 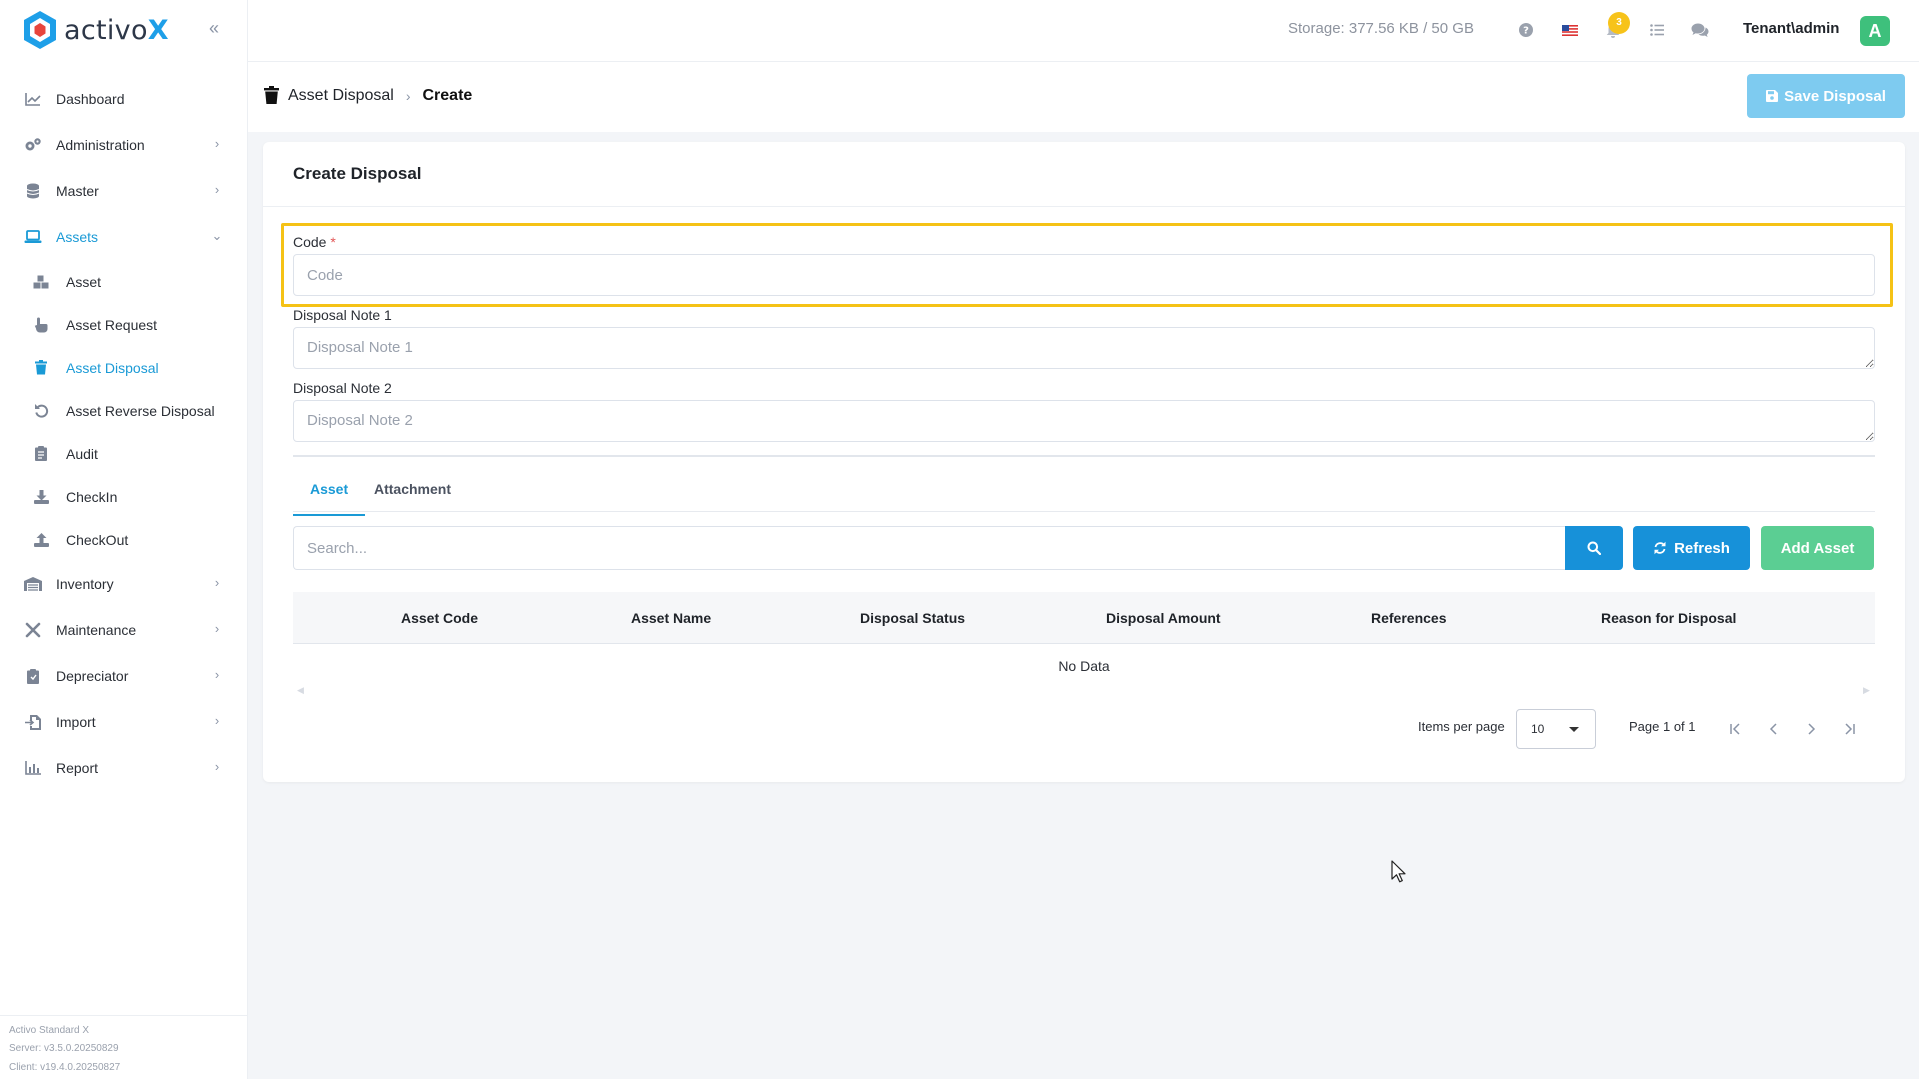 What do you see at coordinates (1736, 729) in the screenshot?
I see `first-page-icon` at bounding box center [1736, 729].